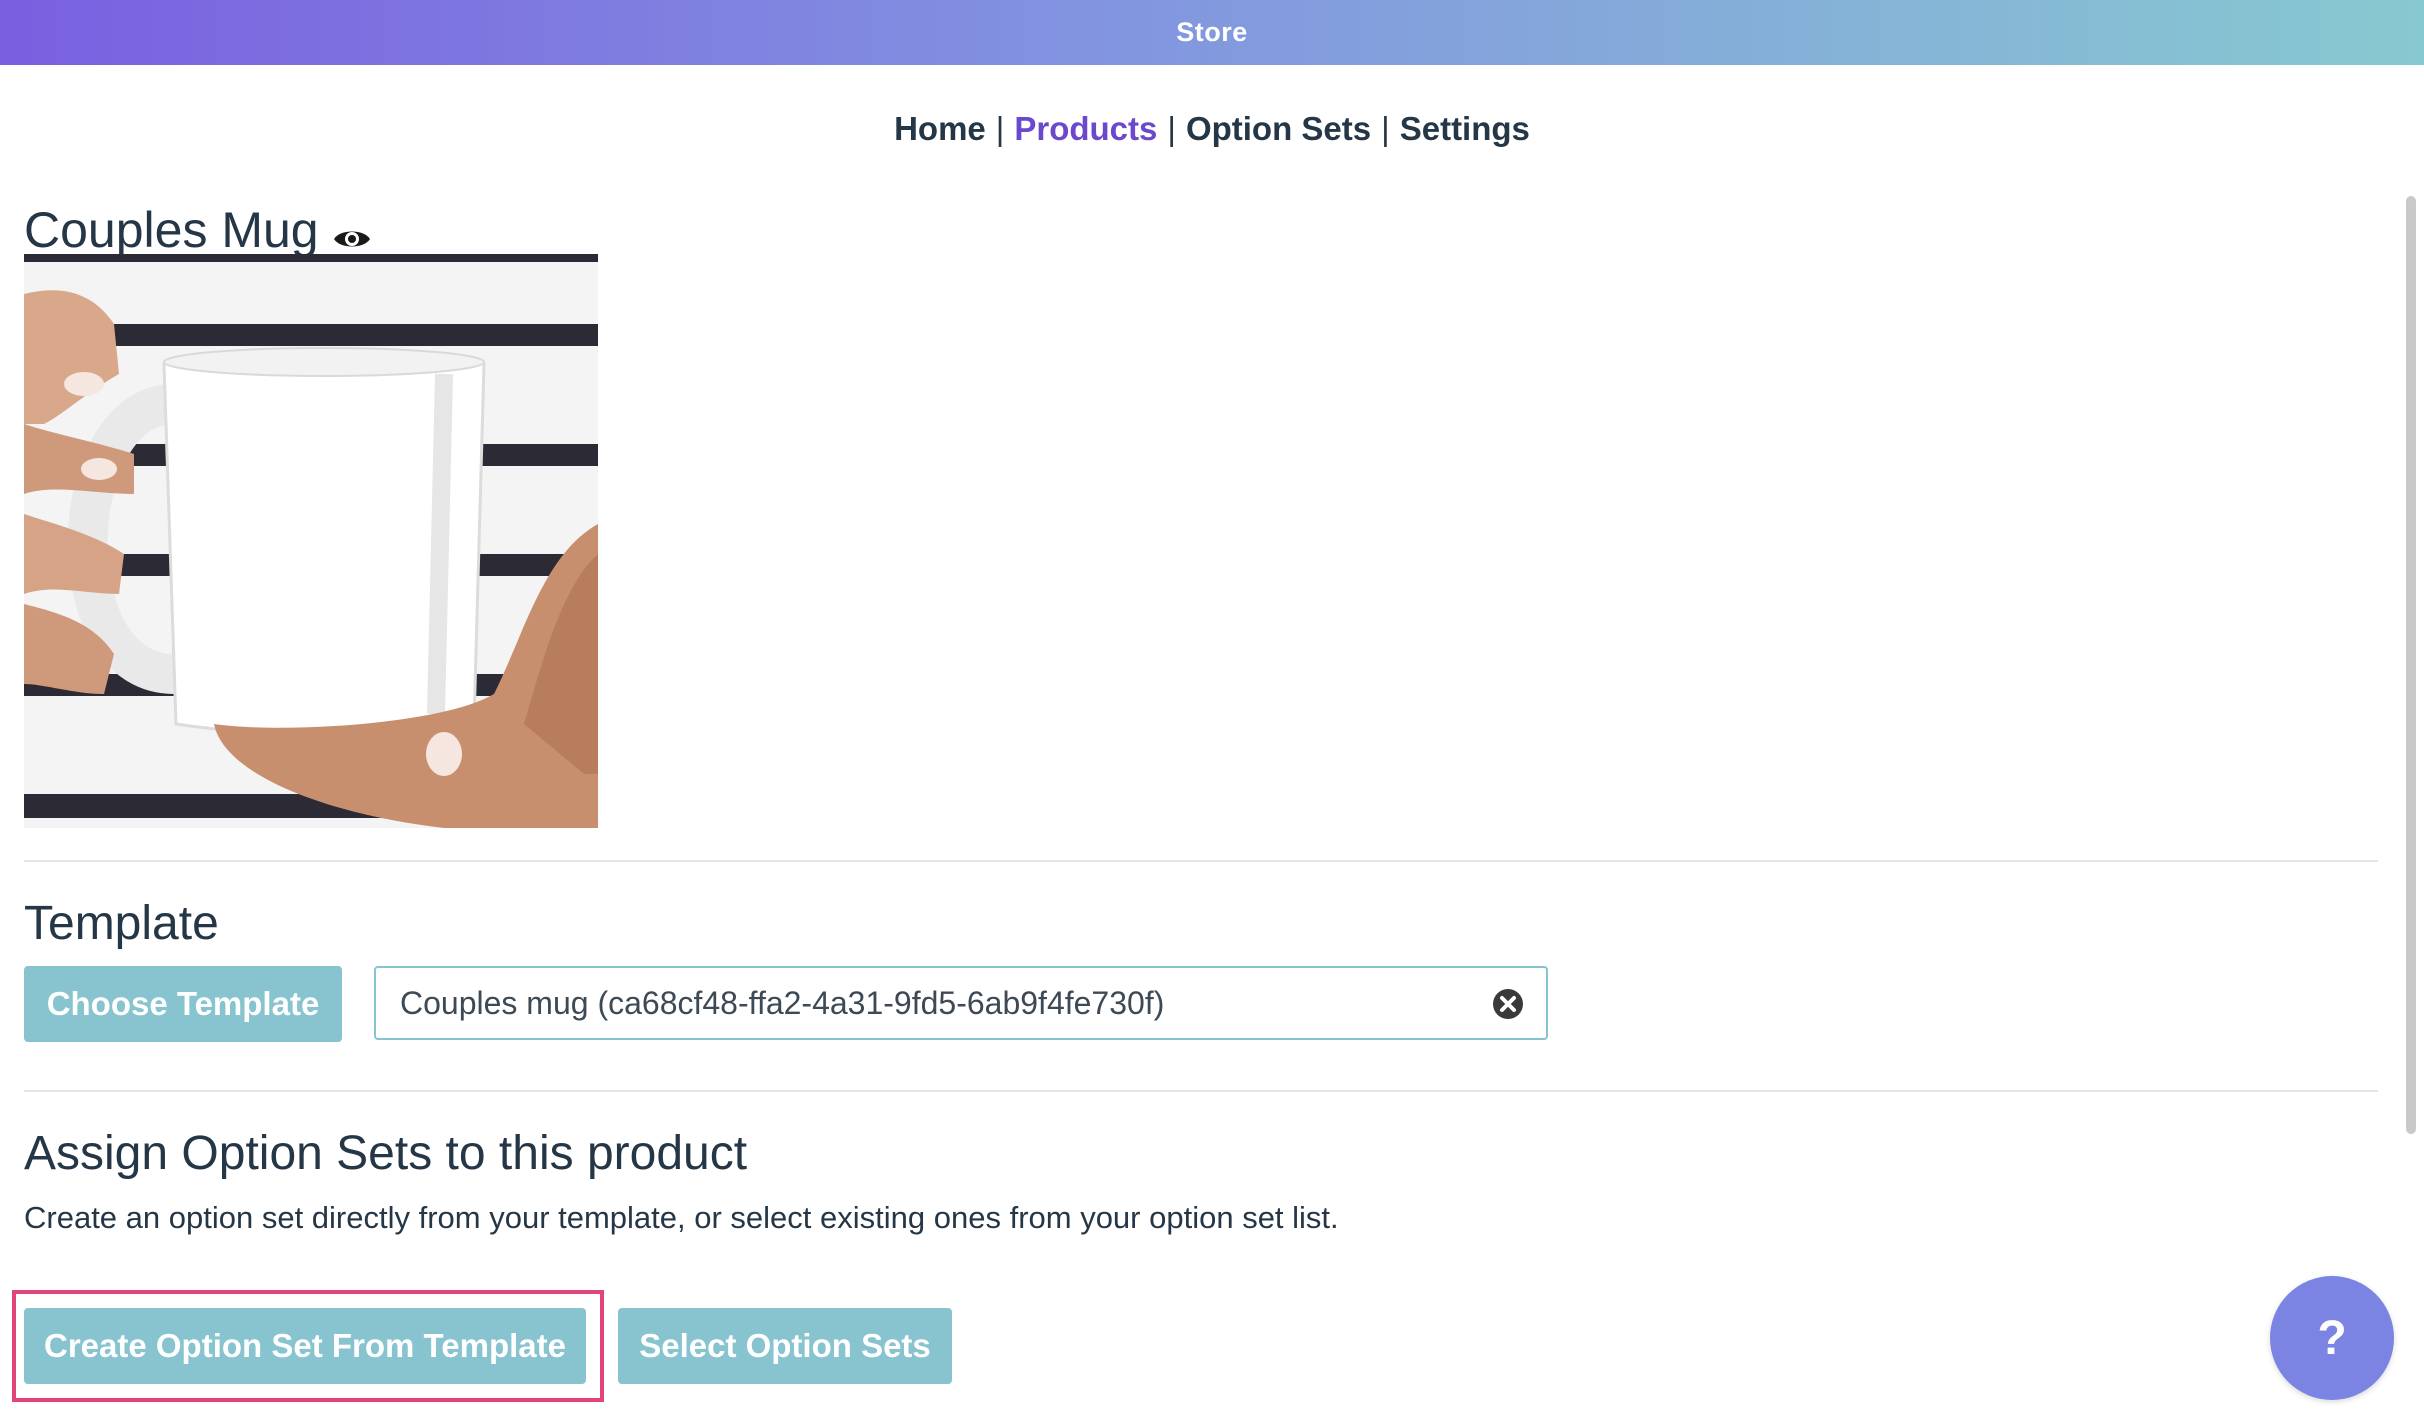 This screenshot has width=2424, height=1414. Describe the element at coordinates (1508, 1008) in the screenshot. I see `close-circle-icon` at that location.